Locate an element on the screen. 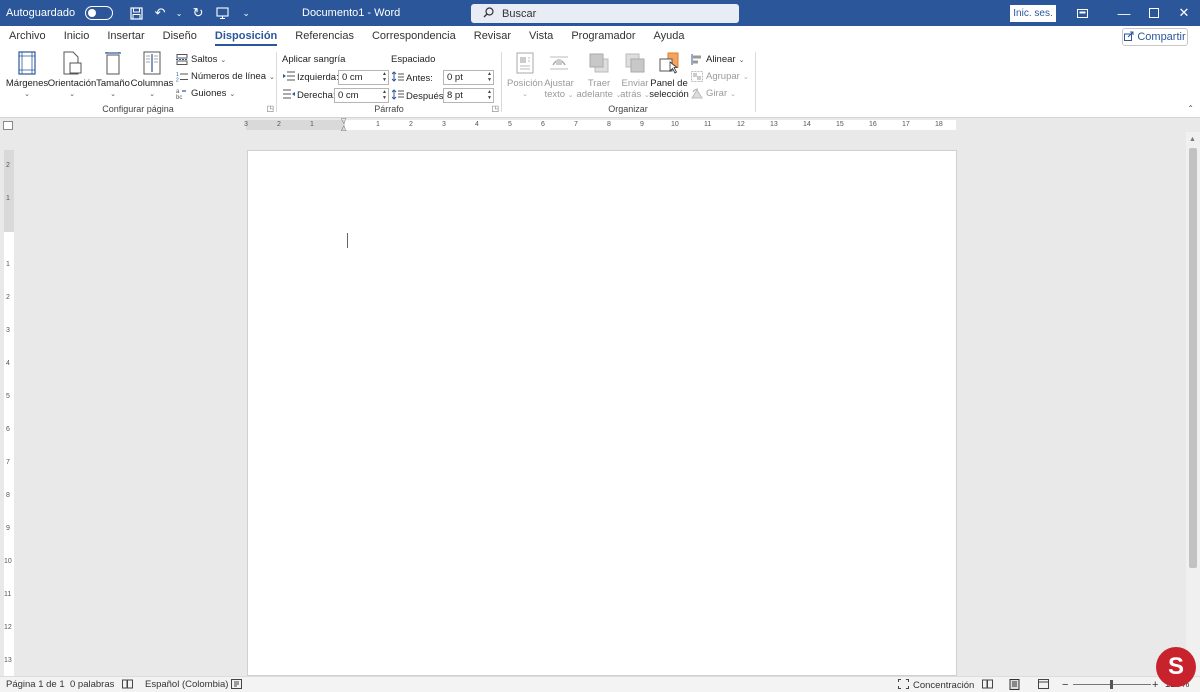 The width and height of the screenshot is (1200, 692). search-icon is located at coordinates (488, 13).